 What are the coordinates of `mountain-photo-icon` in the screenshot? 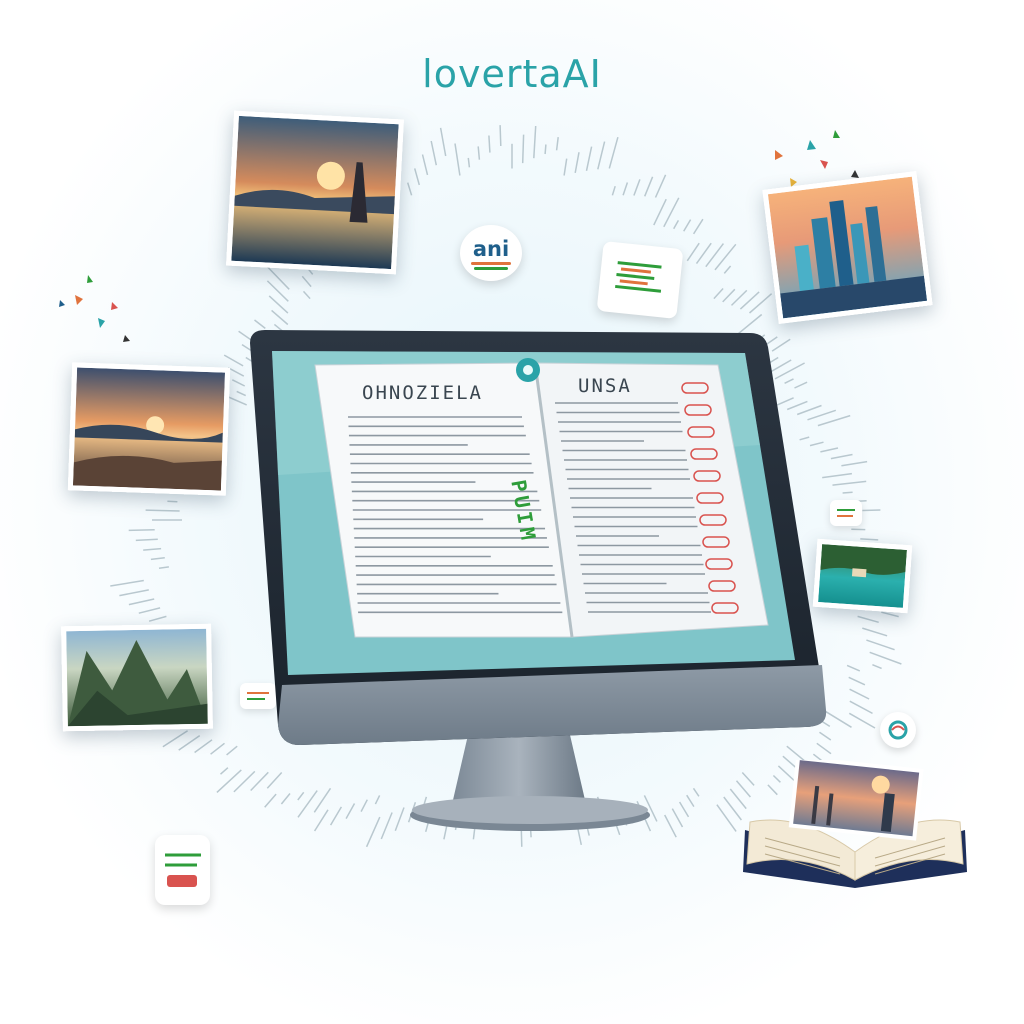 It's located at (137, 683).